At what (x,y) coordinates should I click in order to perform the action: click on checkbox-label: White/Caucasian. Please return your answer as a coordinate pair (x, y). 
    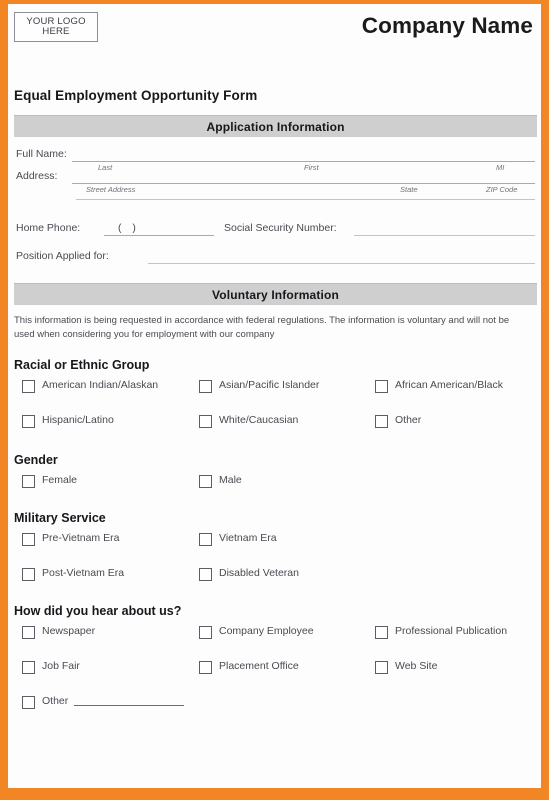
    Looking at the image, I should click on (259, 419).